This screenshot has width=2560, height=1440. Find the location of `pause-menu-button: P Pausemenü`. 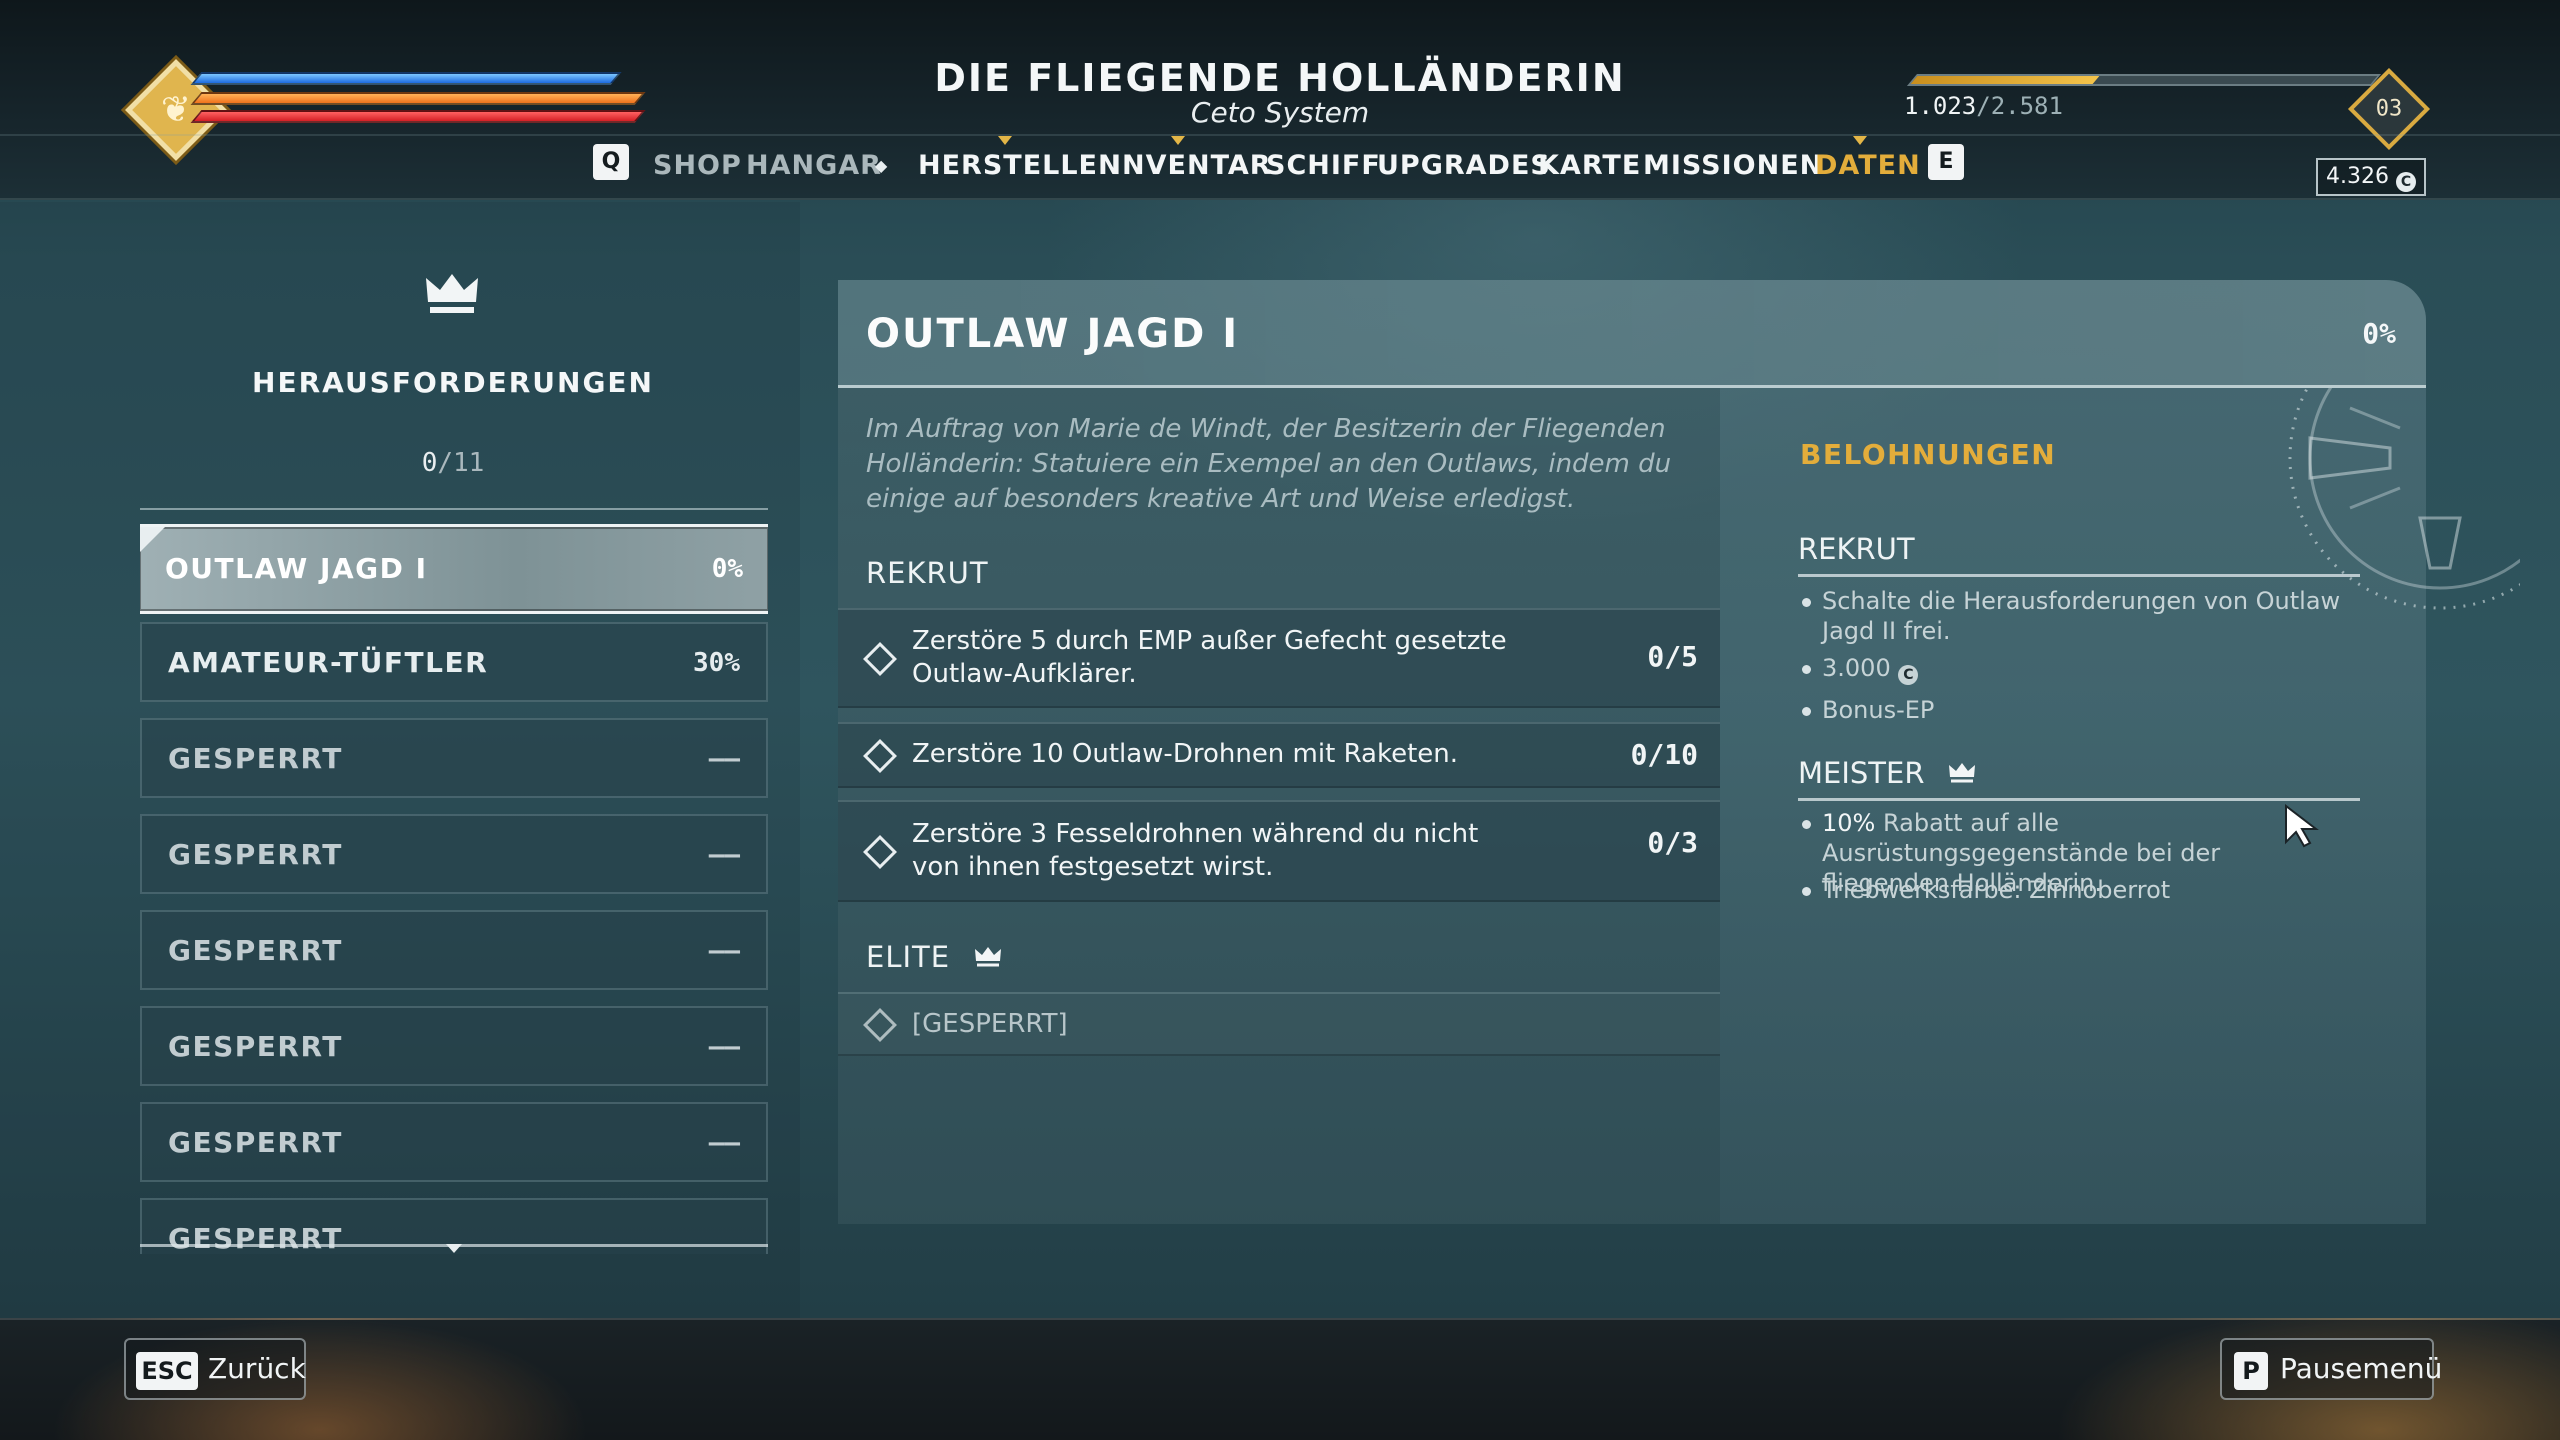

pause-menu-button: P Pausemenü is located at coordinates (2331, 1369).